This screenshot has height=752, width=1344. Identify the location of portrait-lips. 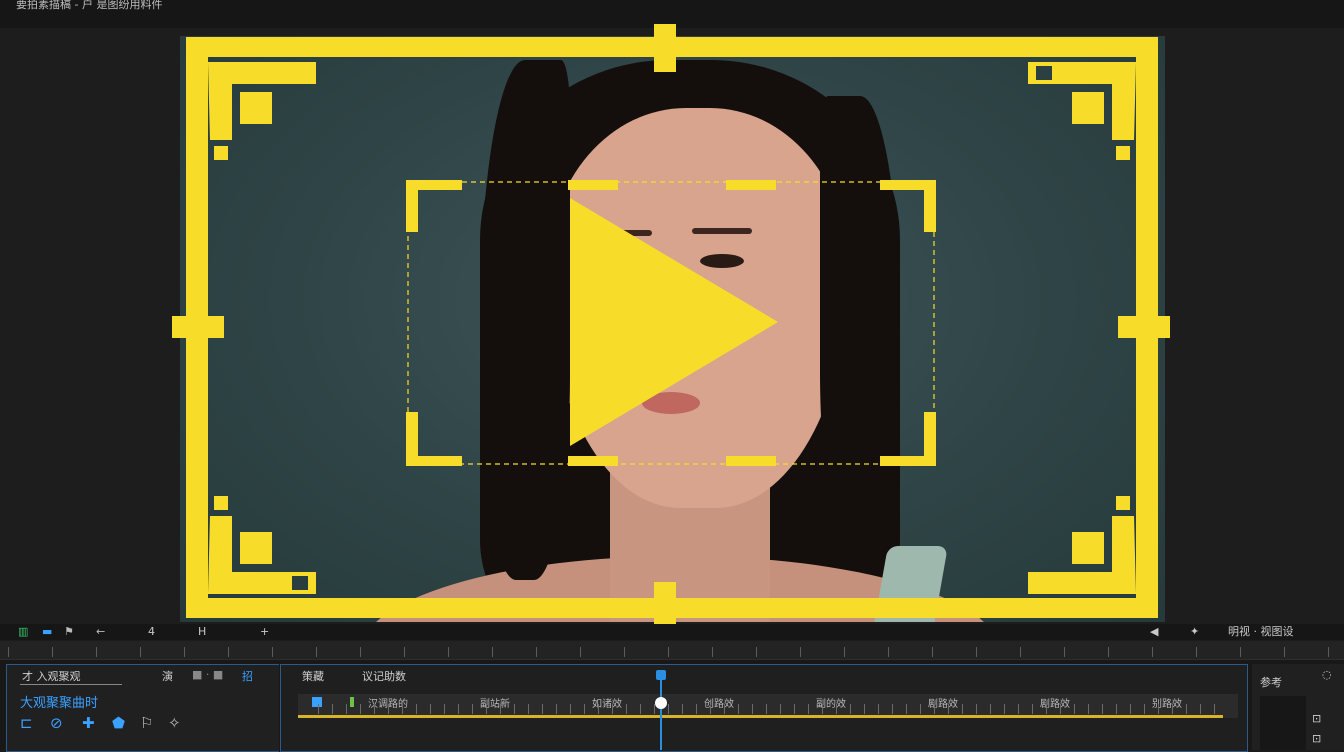
(671, 403).